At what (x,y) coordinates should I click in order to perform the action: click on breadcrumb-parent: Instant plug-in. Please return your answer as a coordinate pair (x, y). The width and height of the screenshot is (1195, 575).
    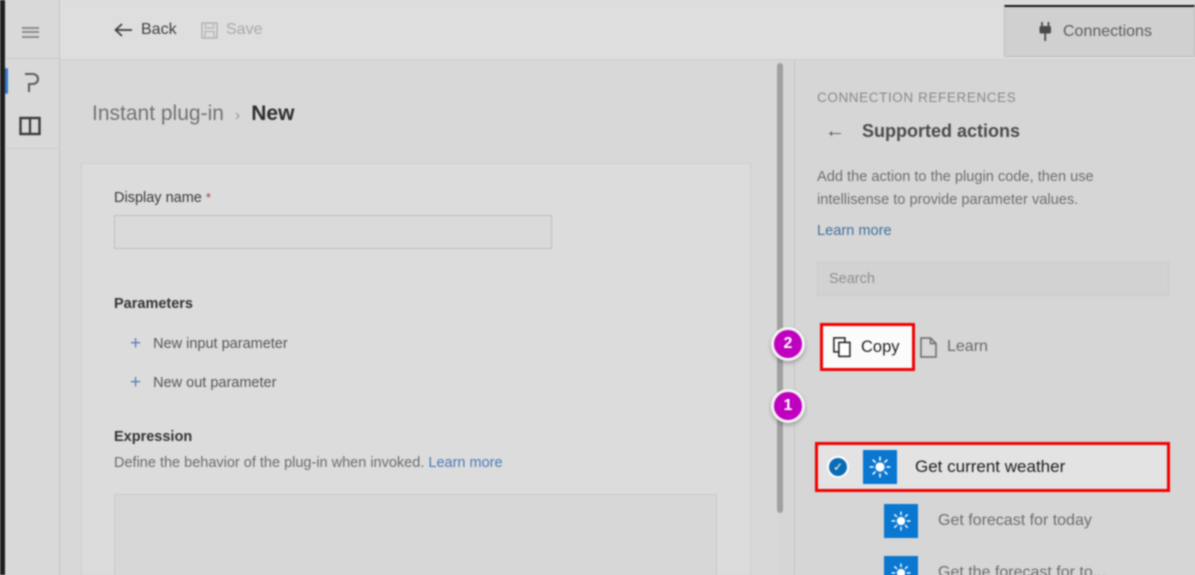
    Looking at the image, I should click on (158, 114).